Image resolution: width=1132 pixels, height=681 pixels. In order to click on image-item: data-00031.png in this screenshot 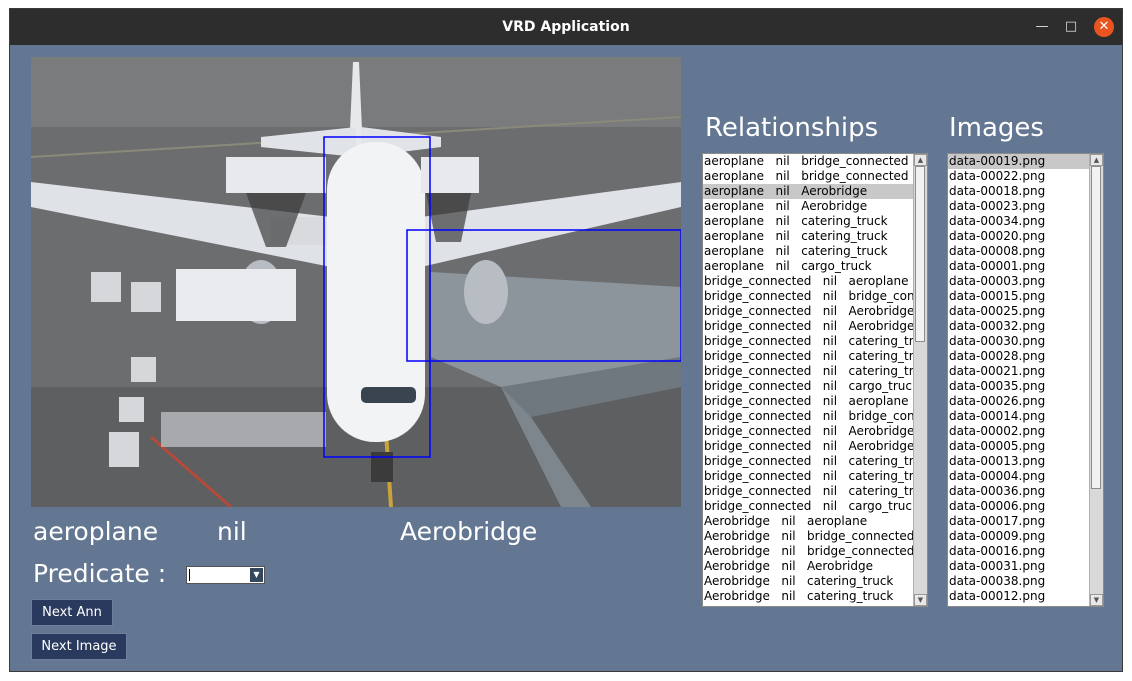, I will do `click(1018, 566)`.